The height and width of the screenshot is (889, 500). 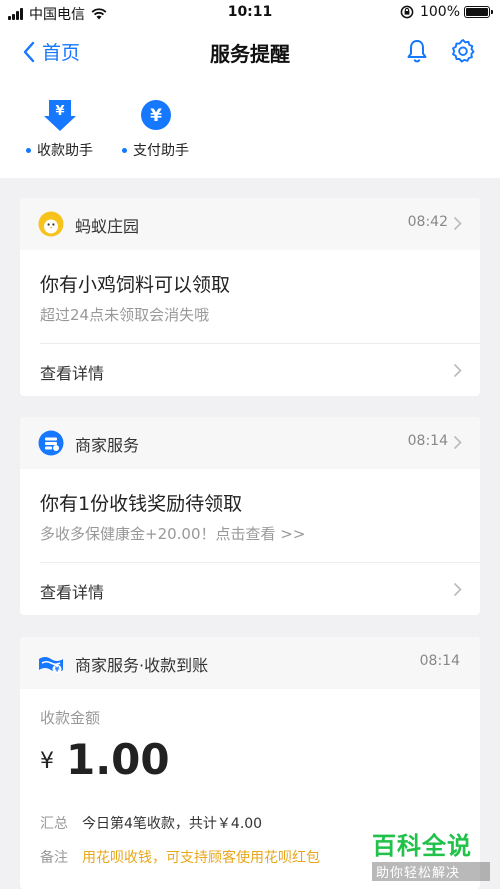 I want to click on yuan-download-icon: ¥, so click(x=59, y=115).